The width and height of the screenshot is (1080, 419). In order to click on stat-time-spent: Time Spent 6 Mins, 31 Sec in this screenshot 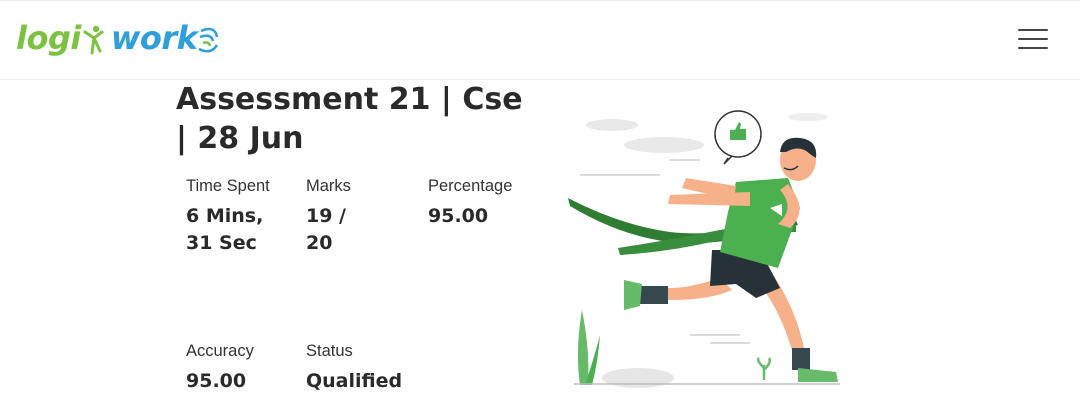, I will do `click(231, 216)`.